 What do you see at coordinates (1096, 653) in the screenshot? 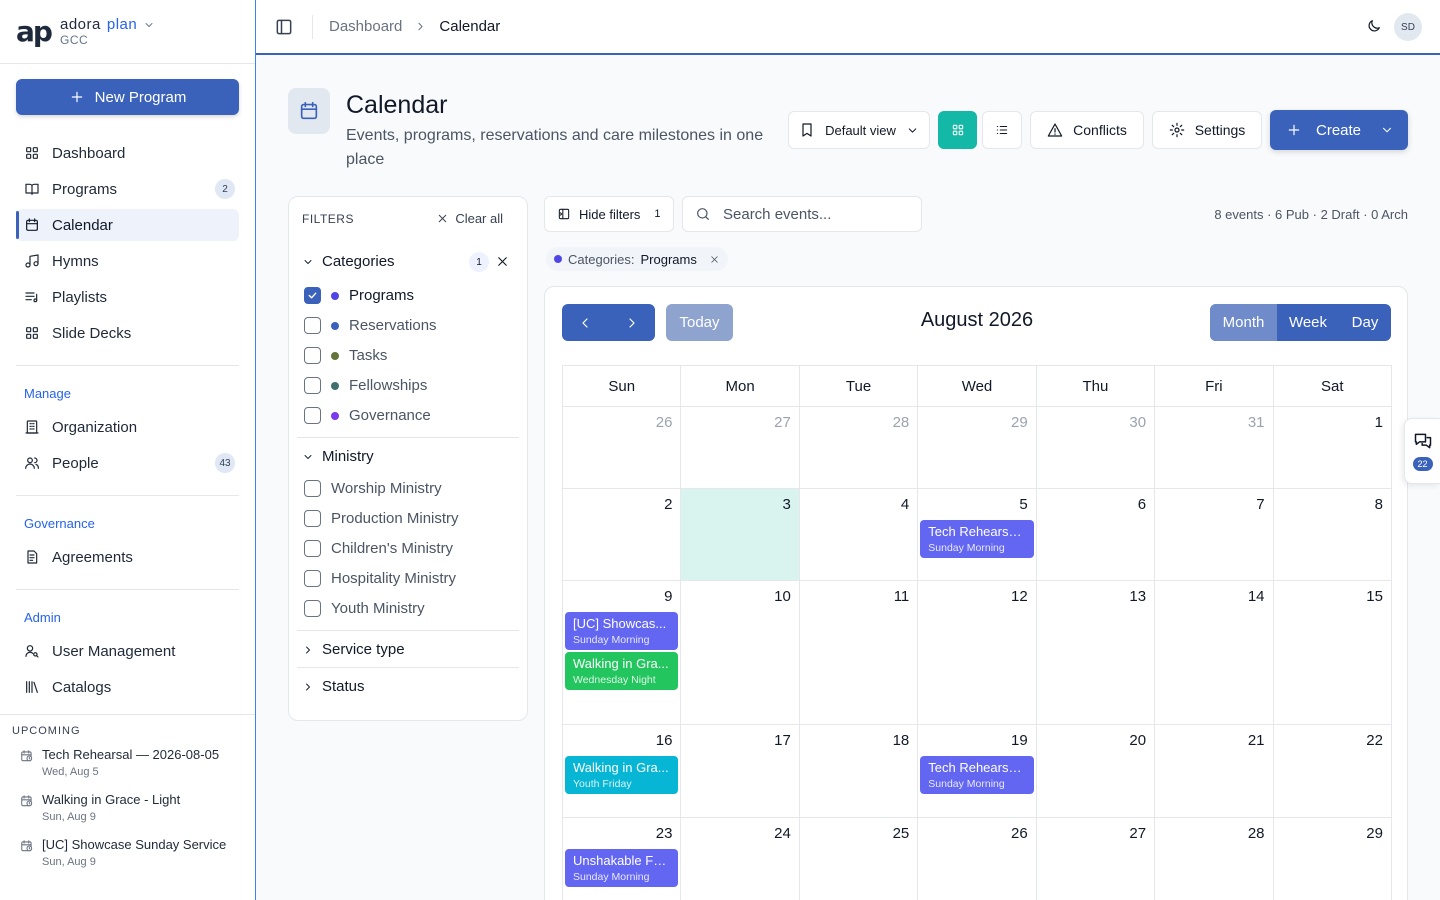
I see `day-cell: 13` at bounding box center [1096, 653].